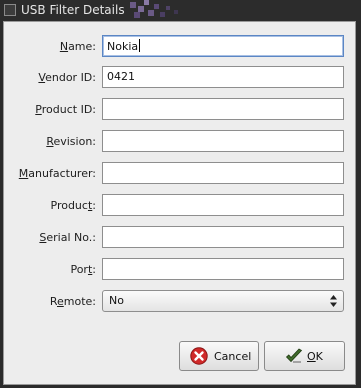 This screenshot has height=388, width=361. I want to click on remote-label: Remote:, so click(72, 301).